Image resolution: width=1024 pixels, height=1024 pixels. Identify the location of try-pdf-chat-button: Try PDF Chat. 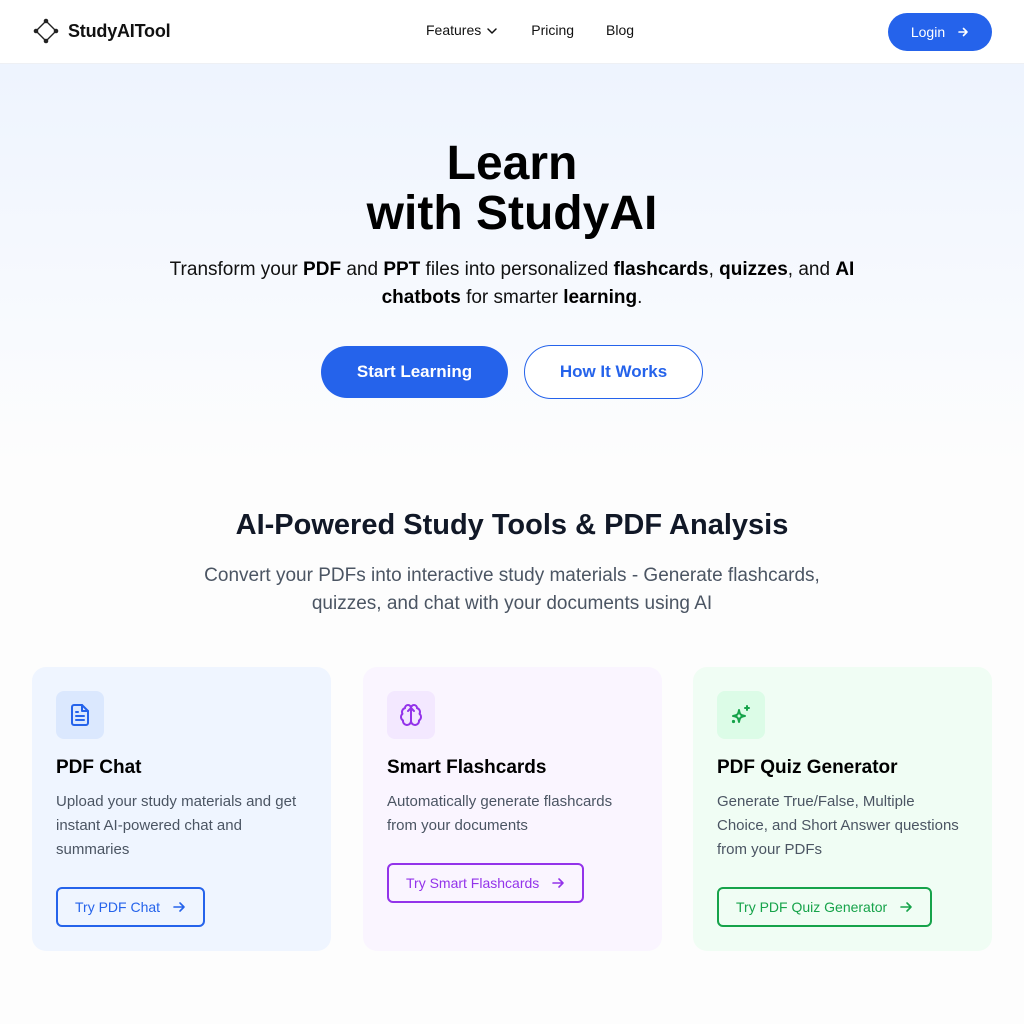
(131, 907).